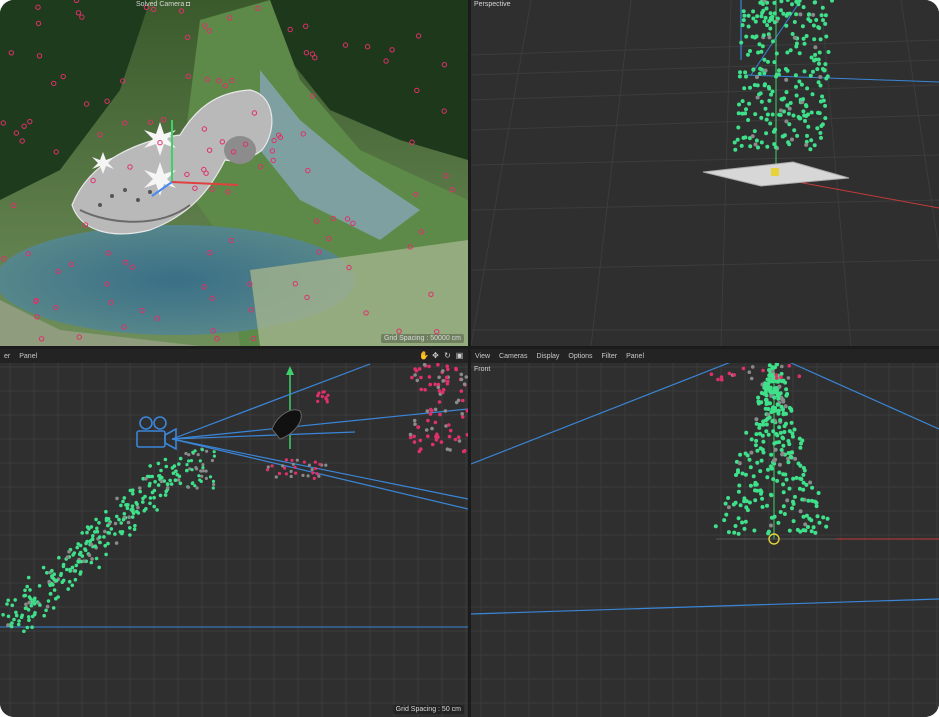  Describe the element at coordinates (513, 356) in the screenshot. I see `menu-cameras: Cameras` at that location.